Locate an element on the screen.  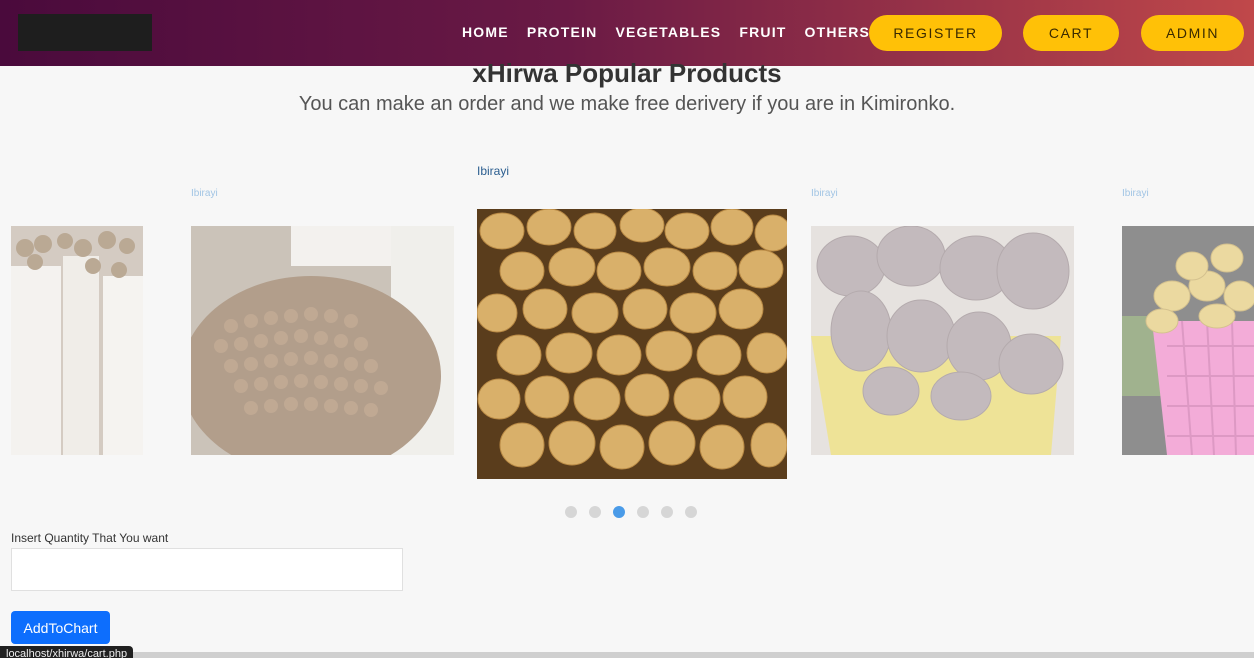
quantity-label: Insert Quantity That You want is located at coordinates (90, 538).